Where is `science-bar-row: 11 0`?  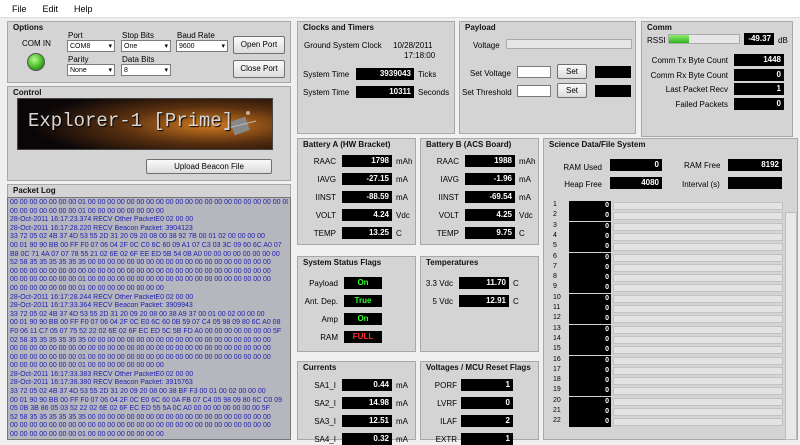 science-bar-row: 11 0 is located at coordinates (668, 309).